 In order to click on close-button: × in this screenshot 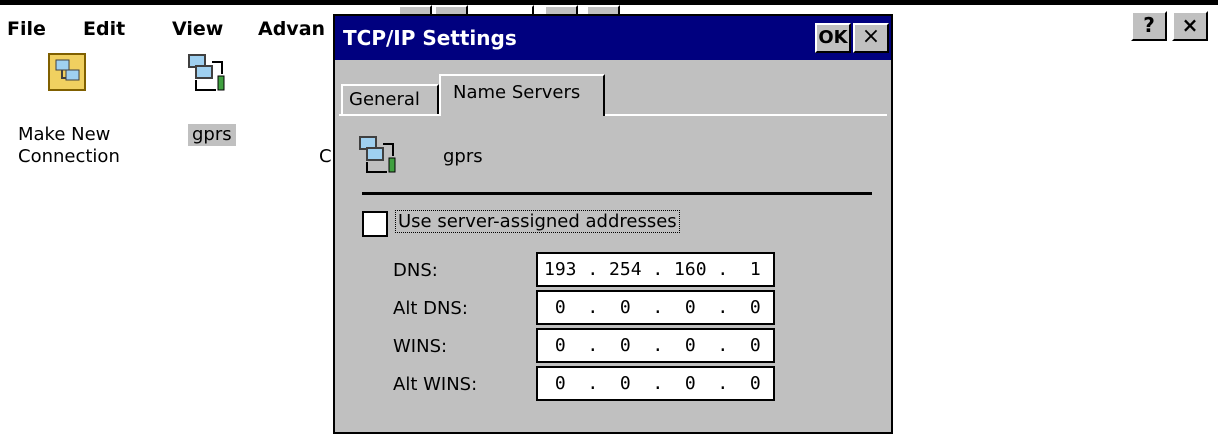, I will do `click(1190, 26)`.